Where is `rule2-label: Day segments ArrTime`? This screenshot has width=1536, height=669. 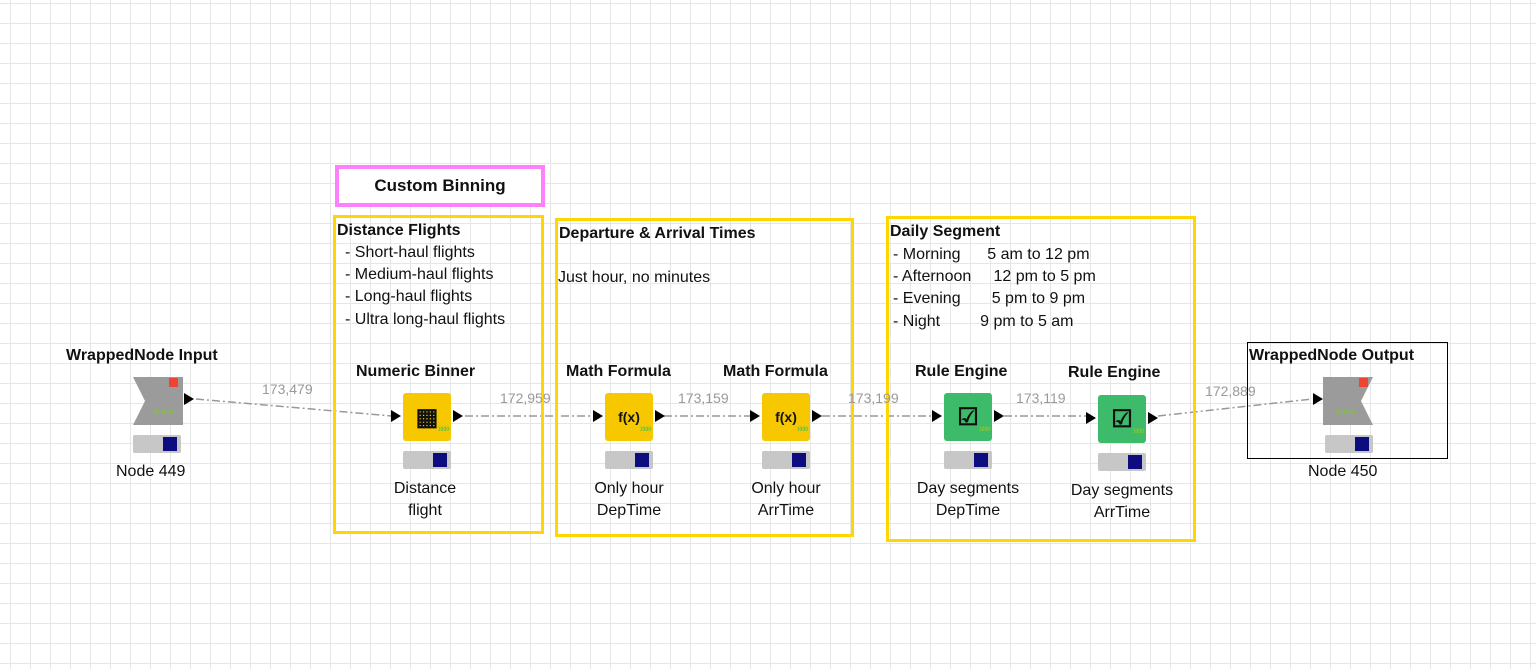
rule2-label: Day segments ArrTime is located at coordinates (1122, 502).